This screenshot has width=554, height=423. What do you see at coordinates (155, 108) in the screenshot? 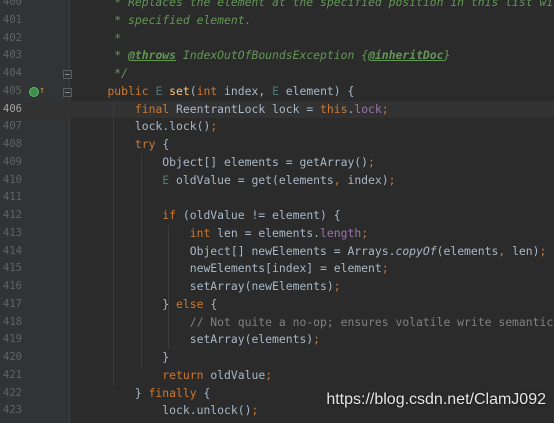
I see `code-token: final` at bounding box center [155, 108].